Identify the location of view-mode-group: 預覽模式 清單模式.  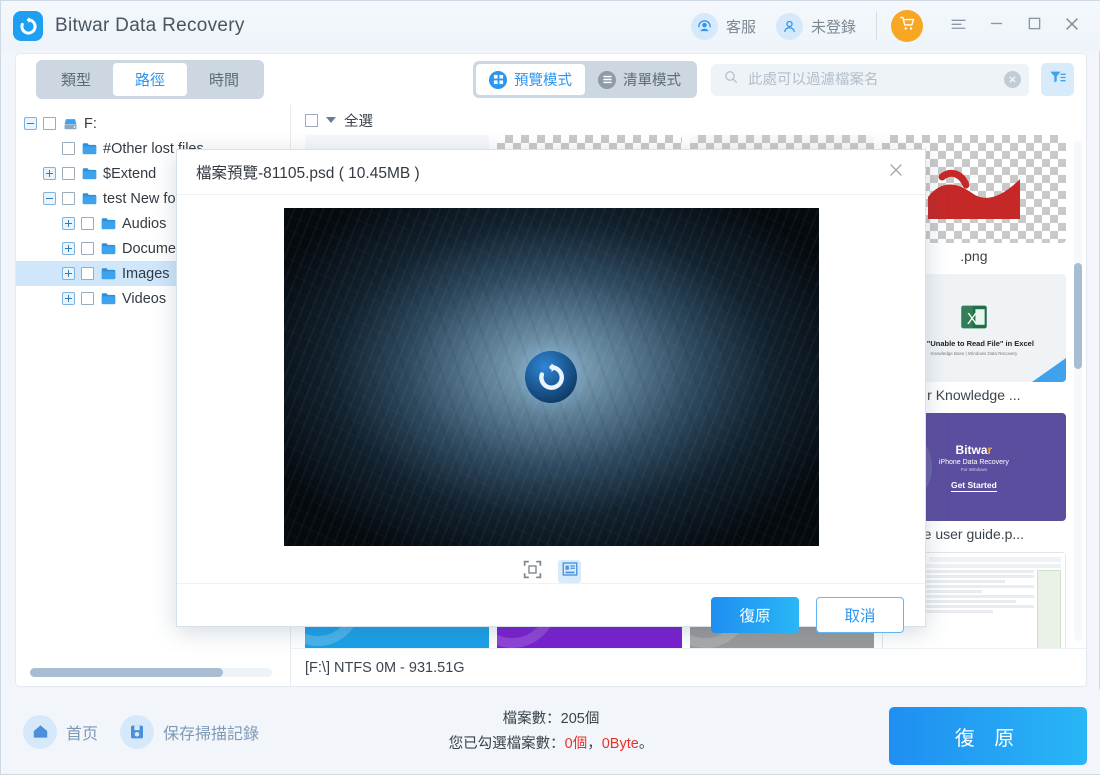
(585, 79).